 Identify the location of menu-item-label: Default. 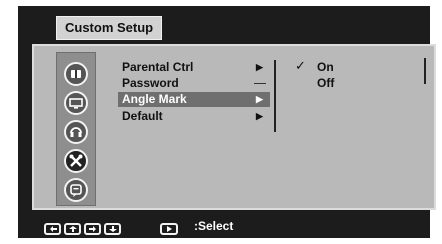
(142, 116).